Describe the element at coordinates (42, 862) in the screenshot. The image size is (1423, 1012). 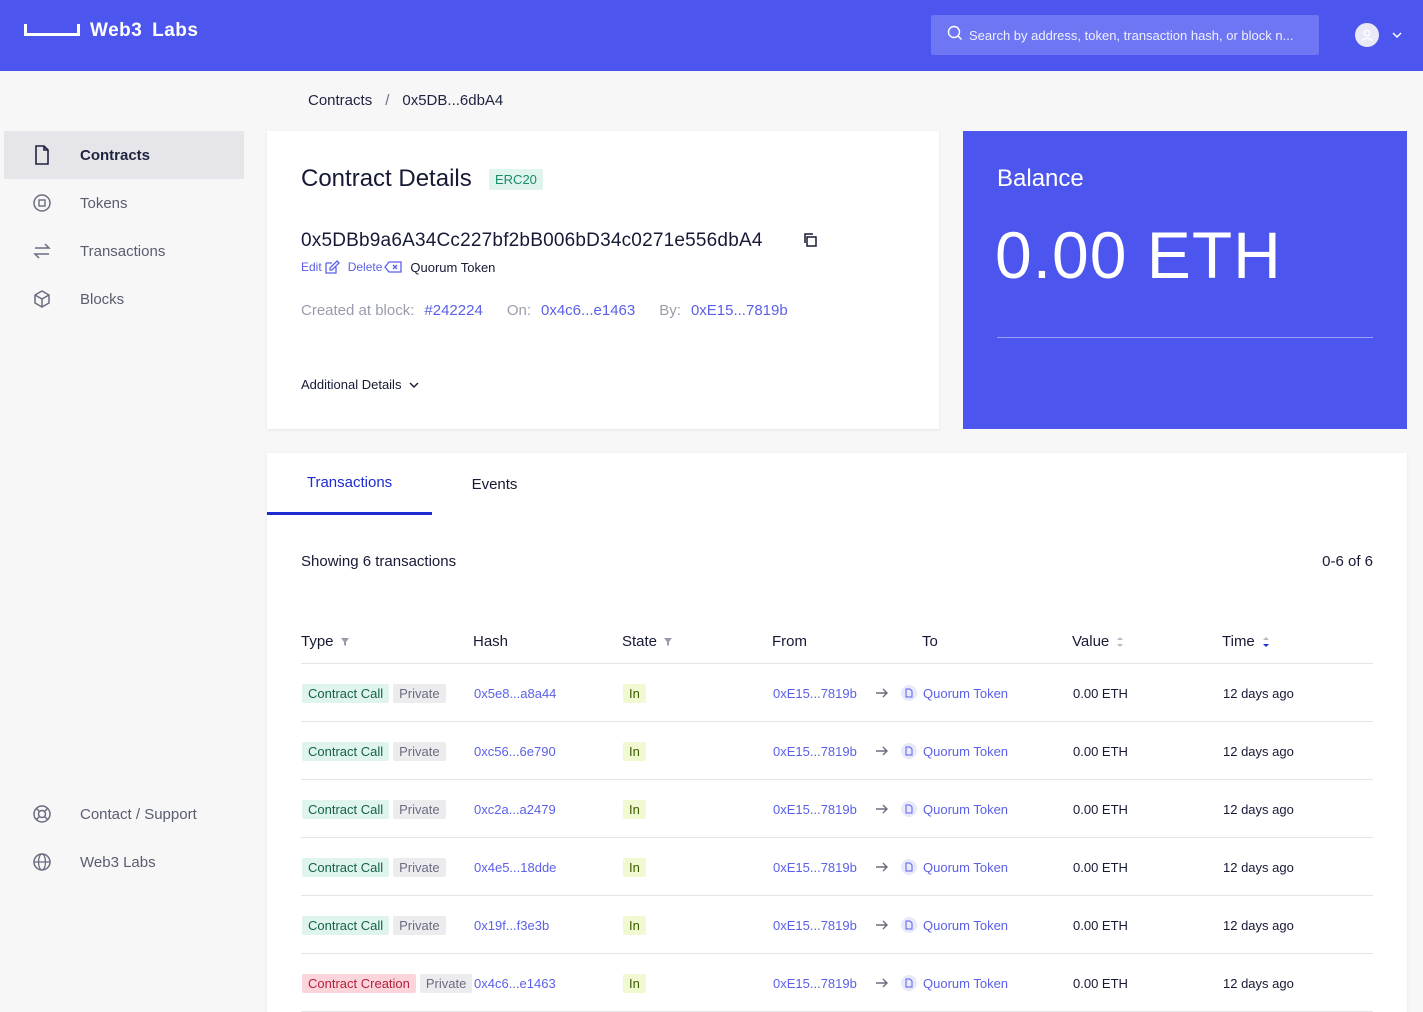
I see `globe-icon` at that location.